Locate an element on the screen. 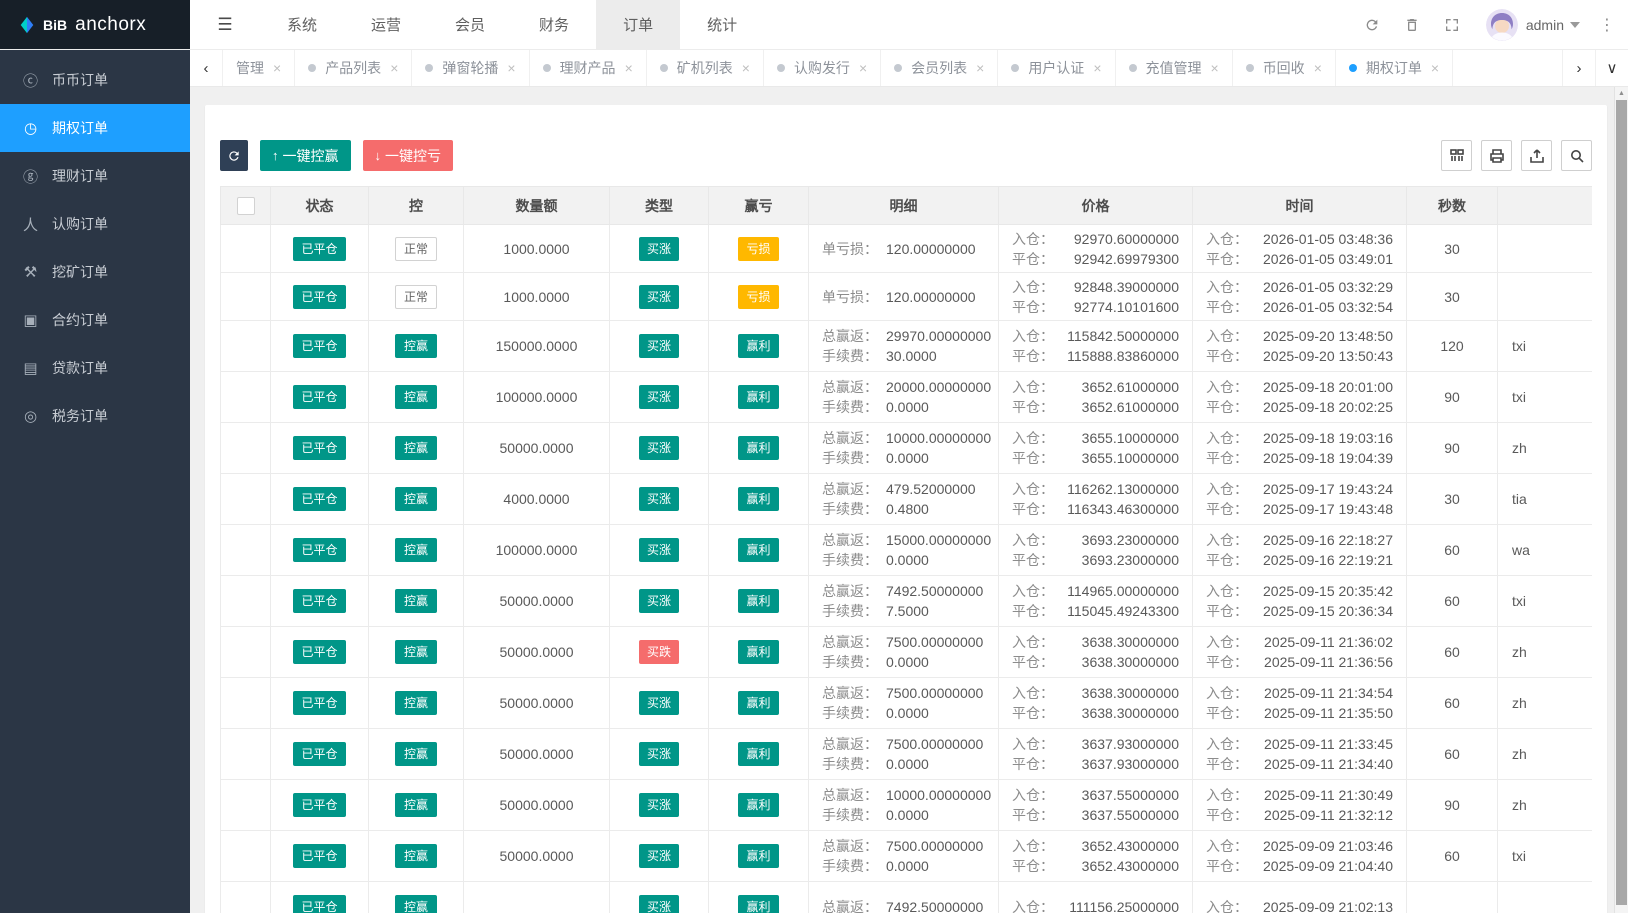  sidebar-item-label: 理财订单 is located at coordinates (80, 176).